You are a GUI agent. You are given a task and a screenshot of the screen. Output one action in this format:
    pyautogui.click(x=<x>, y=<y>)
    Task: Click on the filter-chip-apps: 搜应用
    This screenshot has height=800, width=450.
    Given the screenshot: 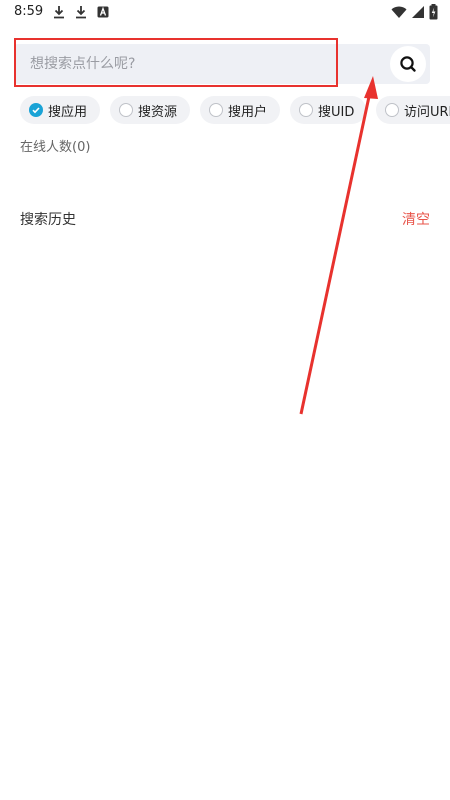 What is the action you would take?
    pyautogui.click(x=60, y=110)
    